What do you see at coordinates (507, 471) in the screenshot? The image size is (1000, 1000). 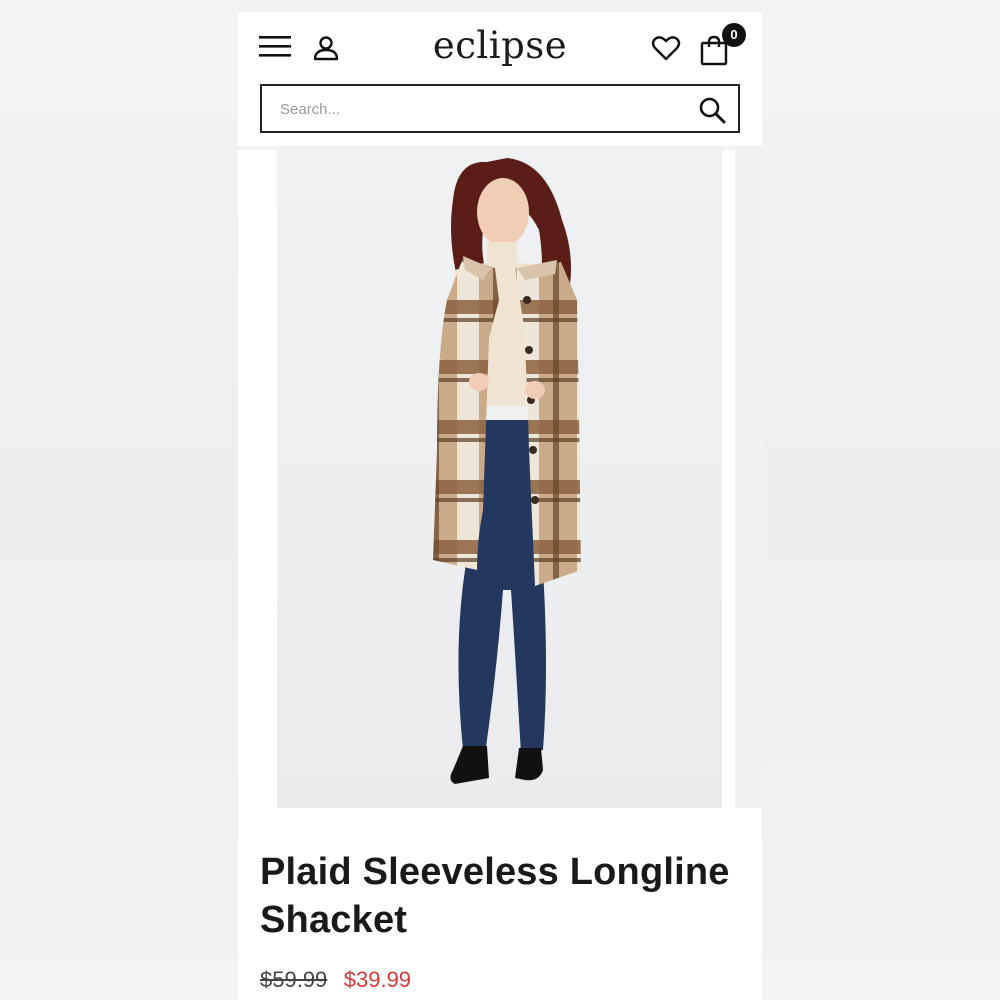 I see `model-illustration` at bounding box center [507, 471].